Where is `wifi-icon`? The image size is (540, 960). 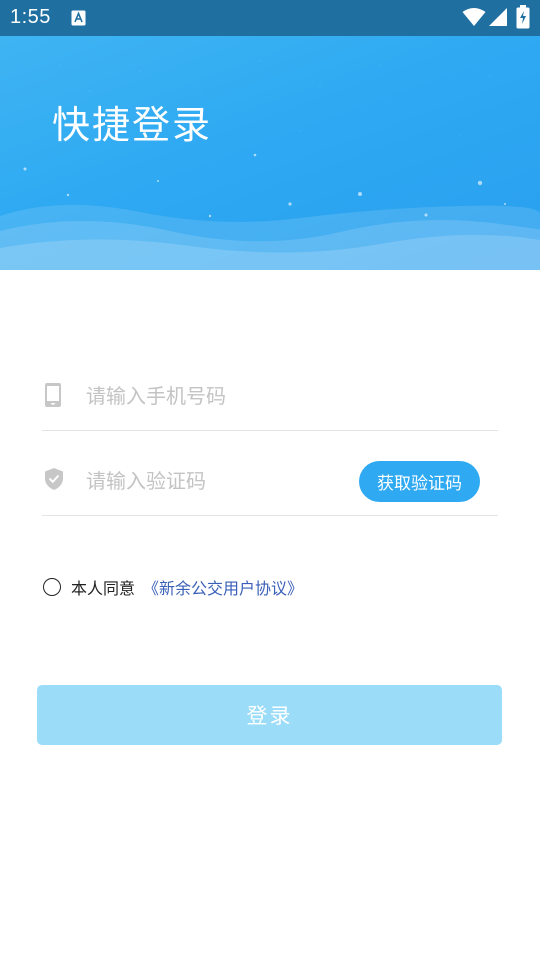
wifi-icon is located at coordinates (474, 17).